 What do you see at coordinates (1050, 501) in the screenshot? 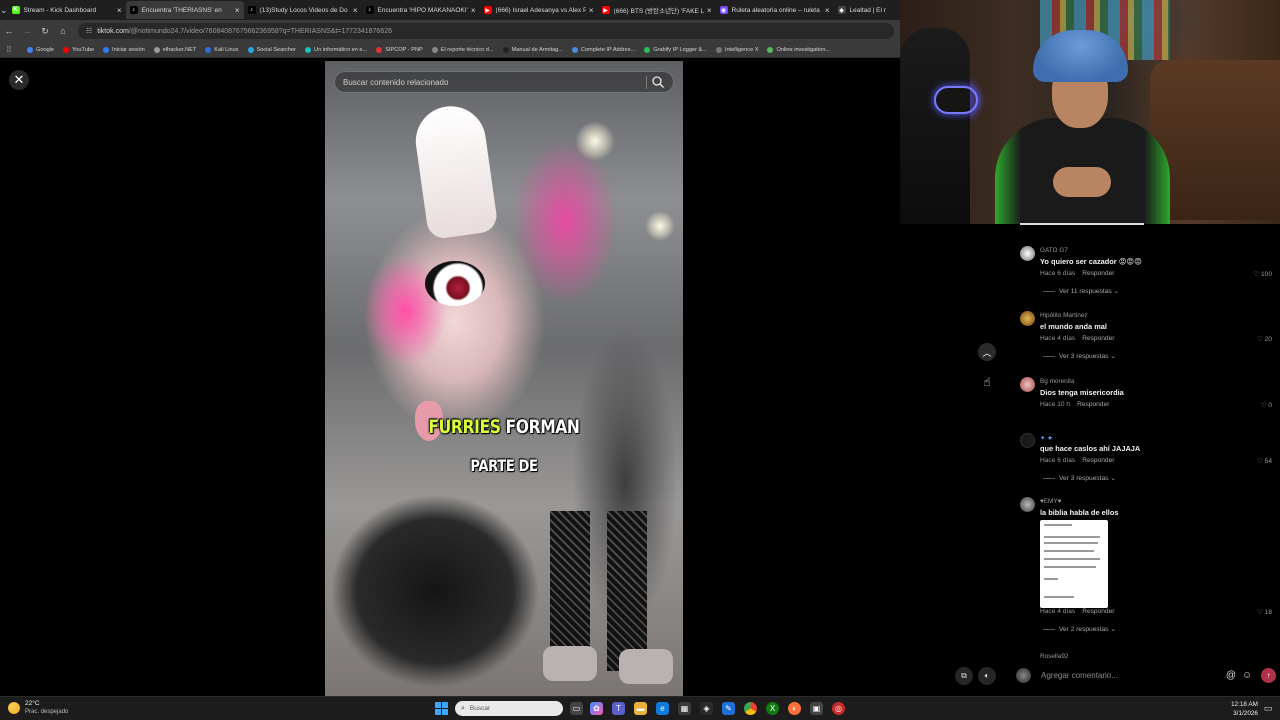
I see `comment-username: ♥EMY♥` at bounding box center [1050, 501].